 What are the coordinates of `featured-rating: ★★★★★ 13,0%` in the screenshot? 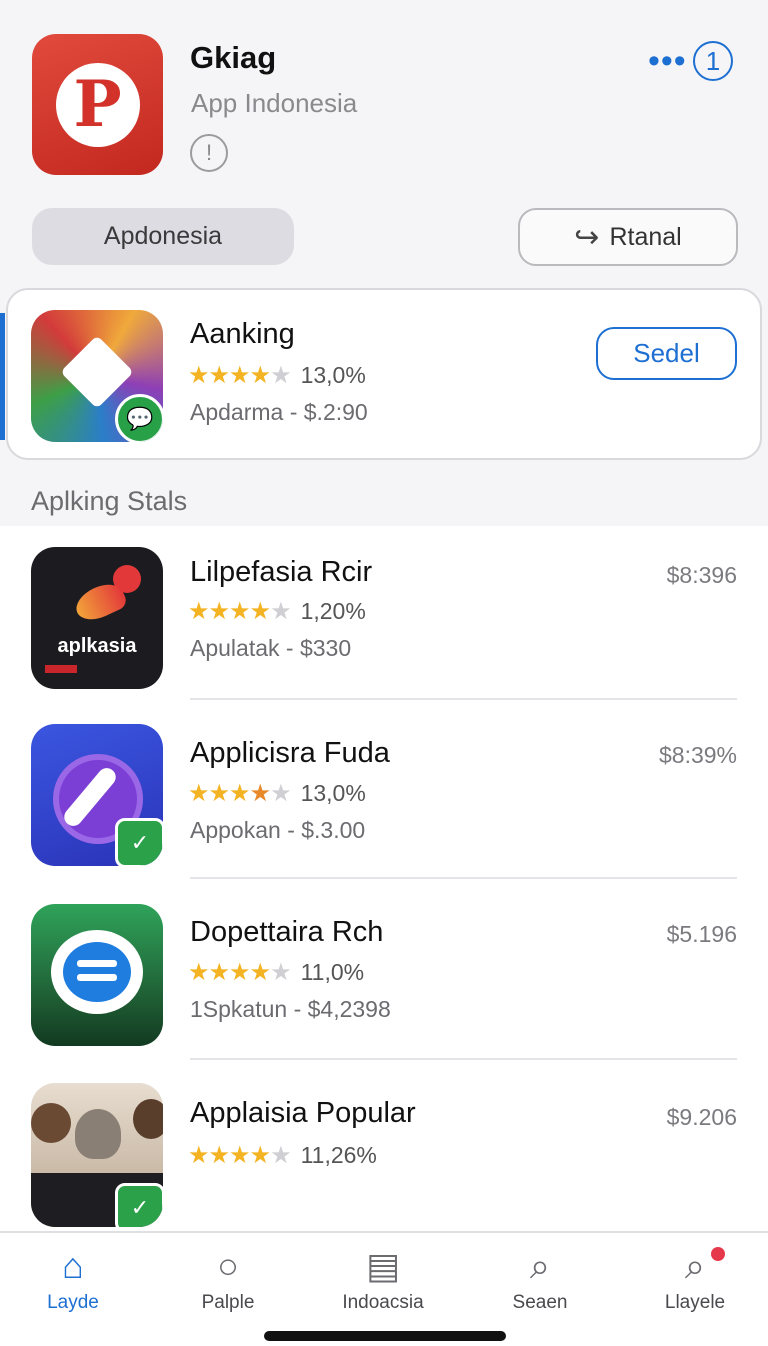 It's located at (277, 375).